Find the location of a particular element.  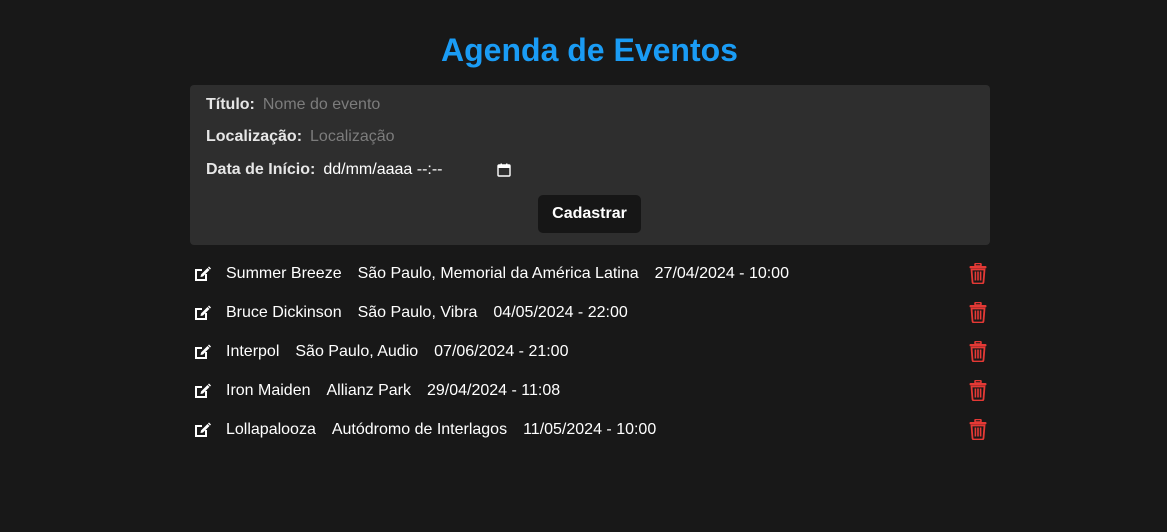

event-location: Allianz Park is located at coordinates (368, 390).